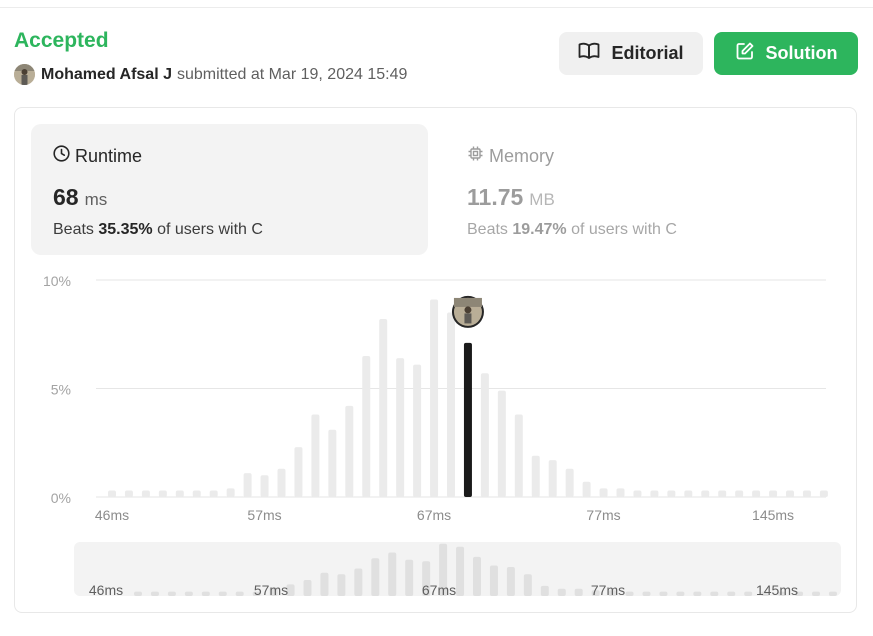  I want to click on navigator-x-tick-label: 145ms, so click(777, 590).